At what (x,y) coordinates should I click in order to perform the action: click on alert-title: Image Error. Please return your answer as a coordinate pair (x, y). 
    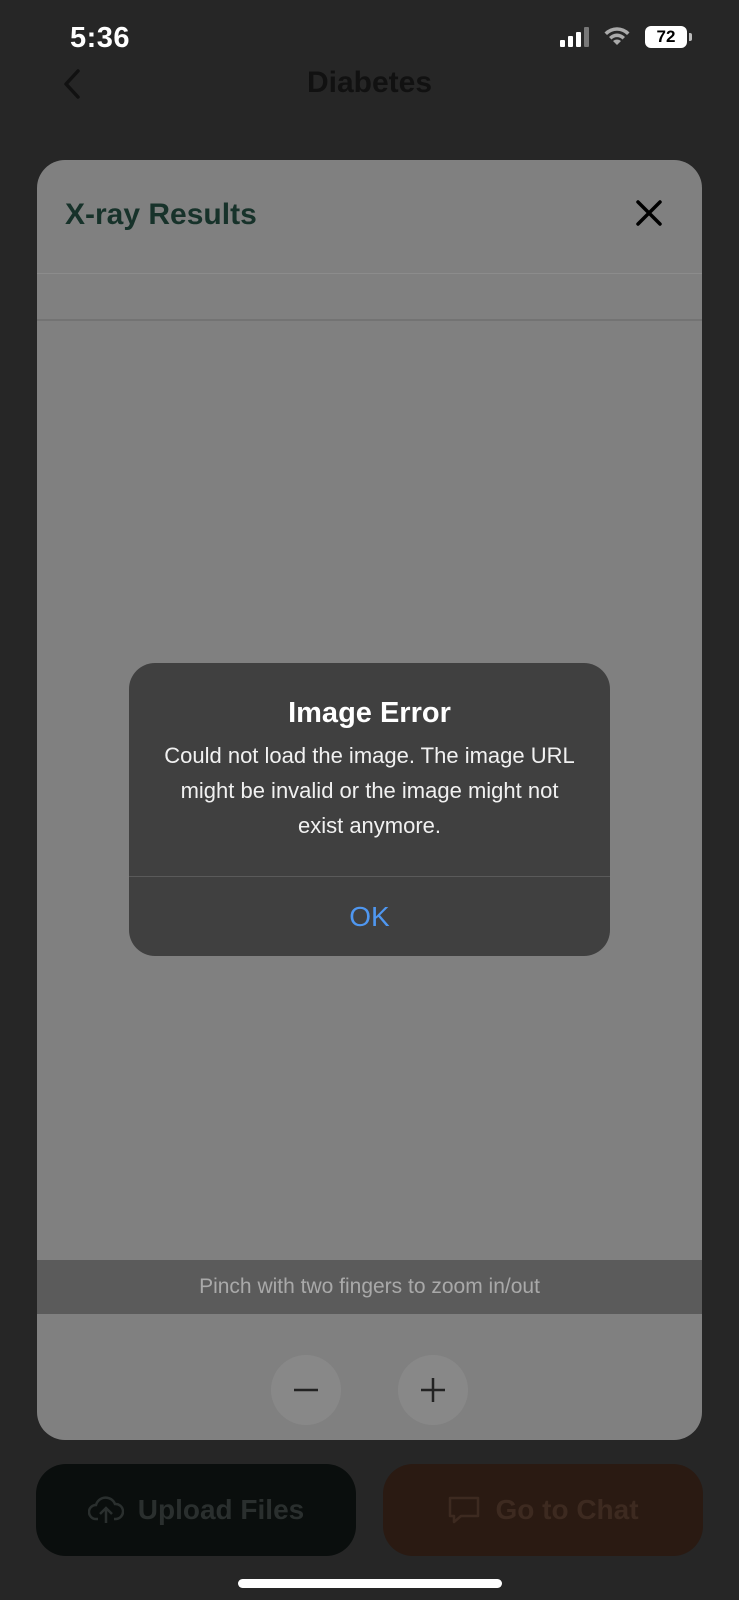
    Looking at the image, I should click on (369, 713).